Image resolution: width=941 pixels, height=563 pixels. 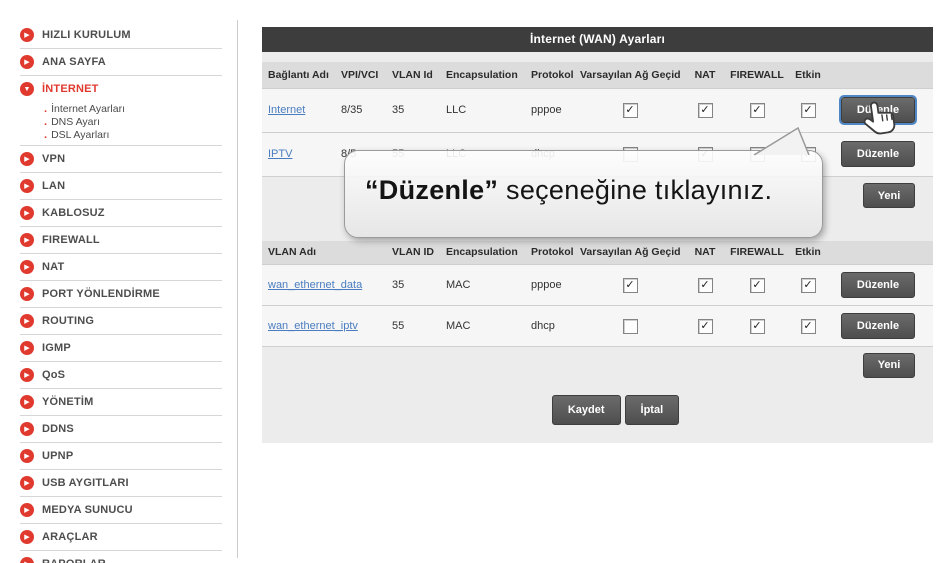 I want to click on sidebar-item-label: FIREWALL, so click(x=71, y=240).